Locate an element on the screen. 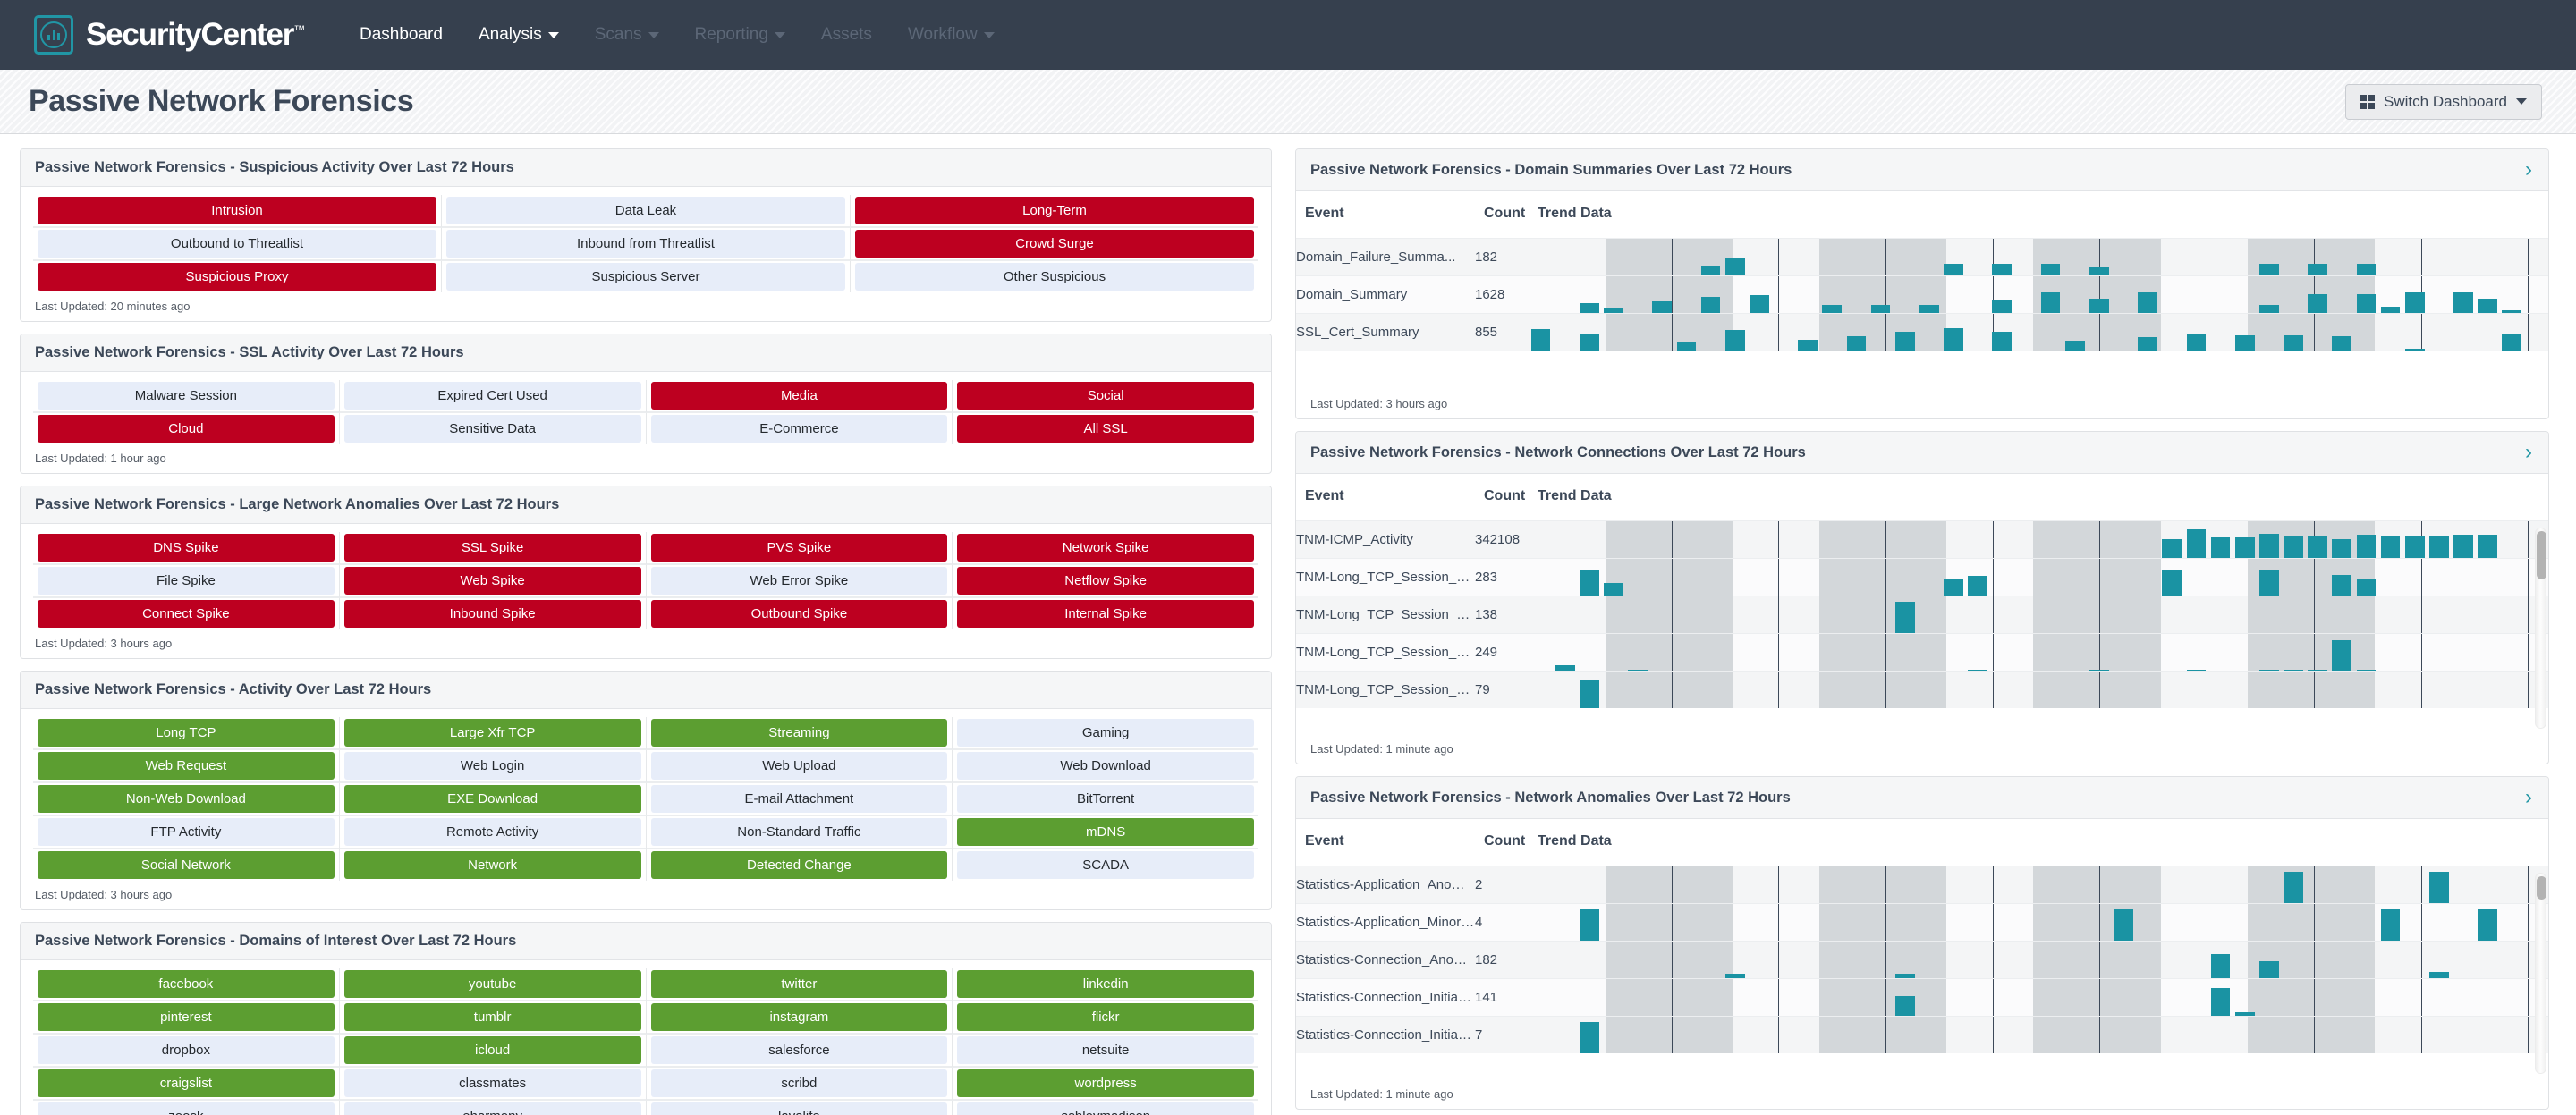 The height and width of the screenshot is (1115, 2576). matrix-cell-remote-activity: Remote Activity is located at coordinates (492, 832).